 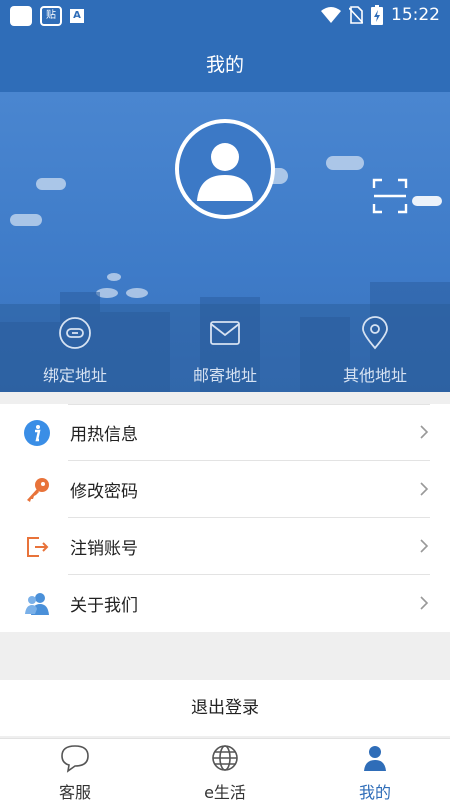 What do you see at coordinates (104, 492) in the screenshot?
I see `menu-item-label: 修改密码` at bounding box center [104, 492].